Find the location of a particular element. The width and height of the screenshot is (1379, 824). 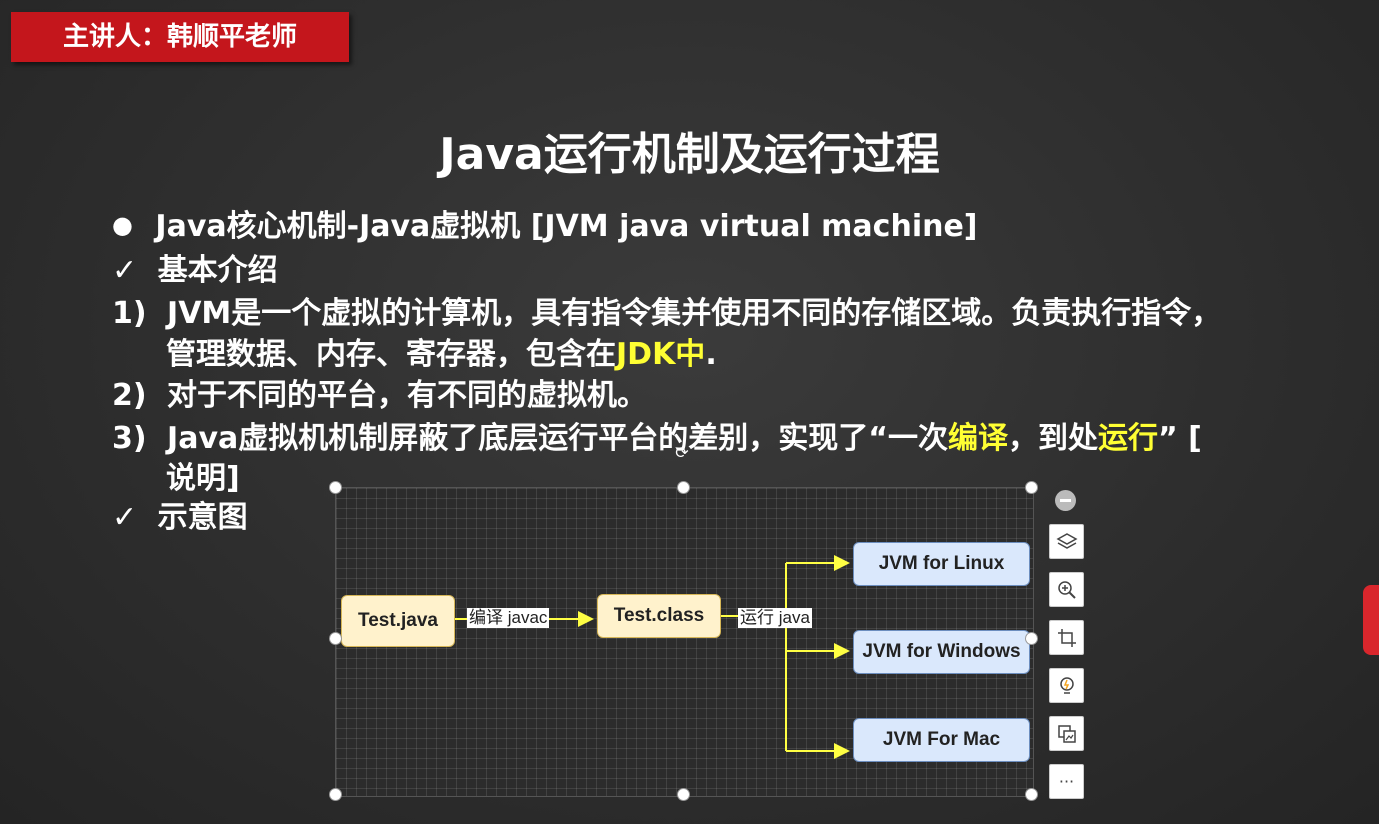

section-diagram: ✓ 示意图 is located at coordinates (180, 514).